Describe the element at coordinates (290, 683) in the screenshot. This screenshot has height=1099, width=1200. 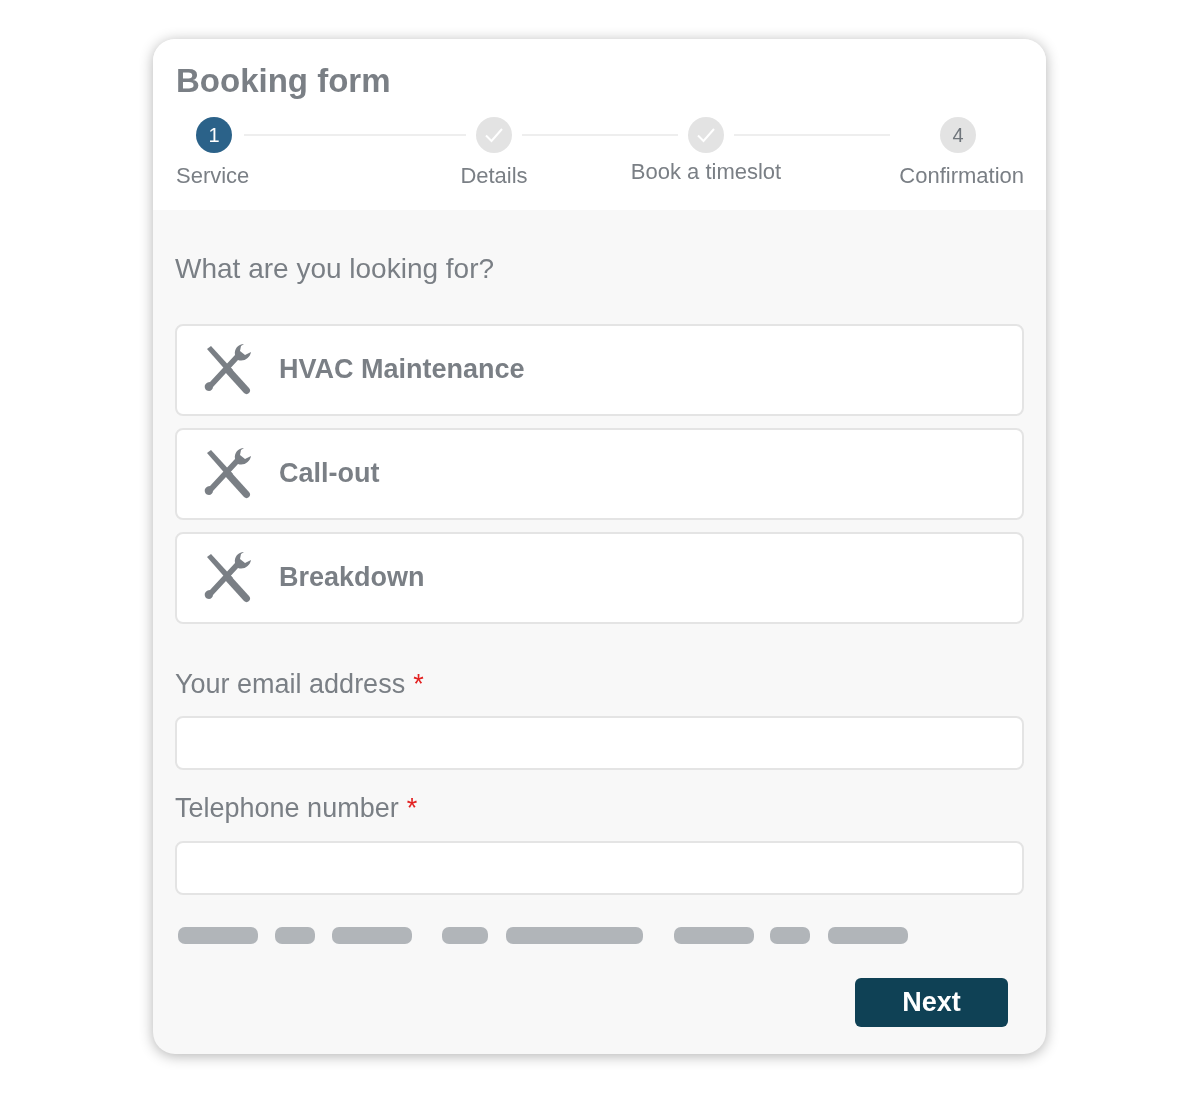
I see `field-label: Your email address` at that location.